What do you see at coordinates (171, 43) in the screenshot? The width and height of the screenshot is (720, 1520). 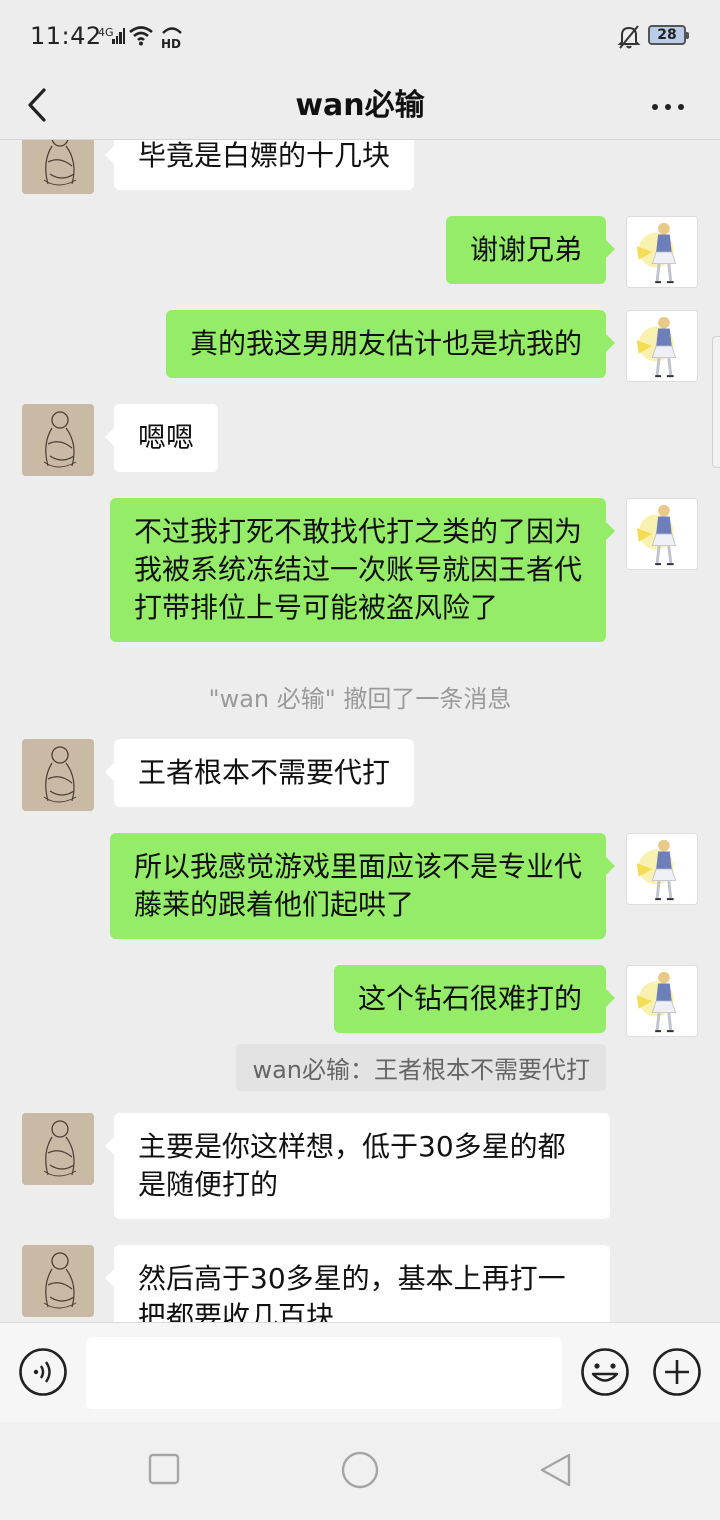 I see `hd-label: HD` at bounding box center [171, 43].